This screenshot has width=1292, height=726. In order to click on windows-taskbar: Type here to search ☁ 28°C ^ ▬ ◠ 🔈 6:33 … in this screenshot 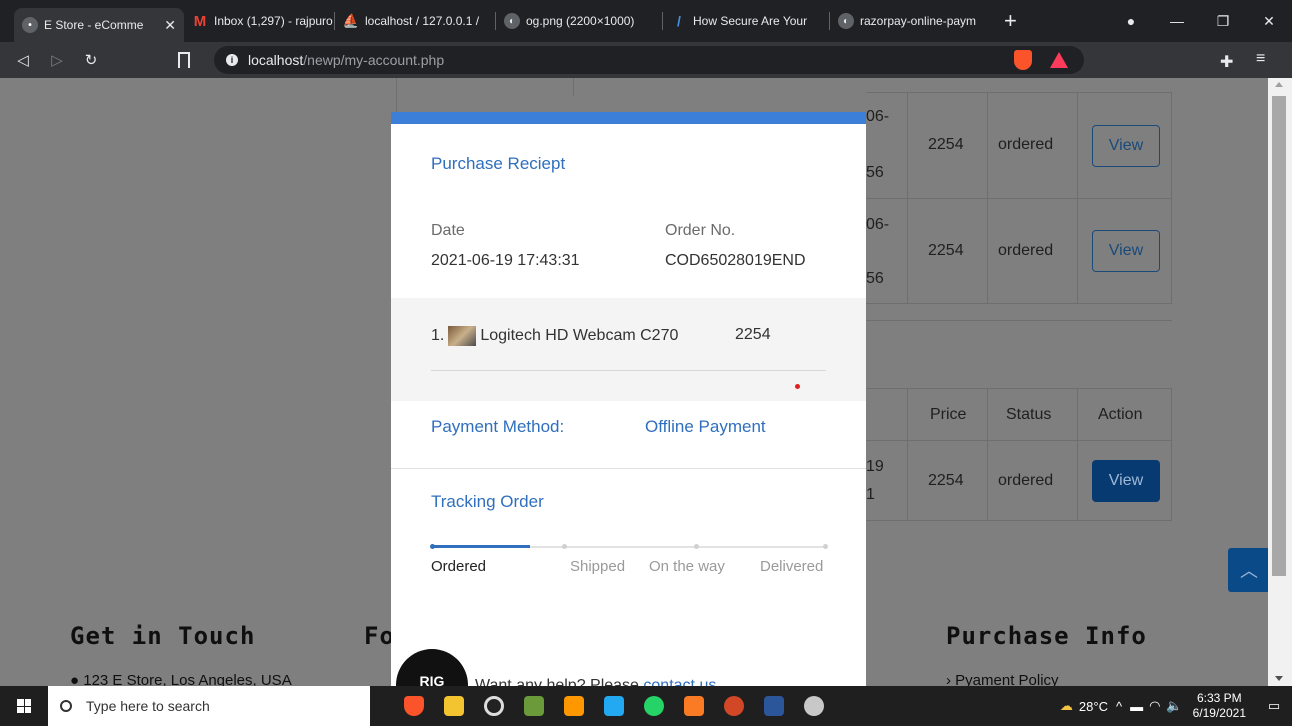, I will do `click(646, 706)`.